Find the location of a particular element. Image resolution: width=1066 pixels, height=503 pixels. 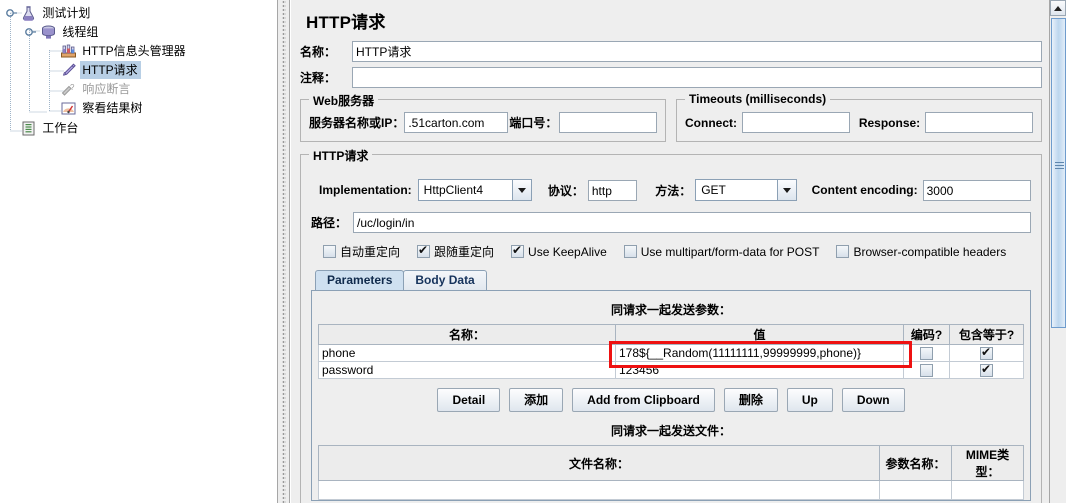

col-name: 名称： is located at coordinates (467, 334).